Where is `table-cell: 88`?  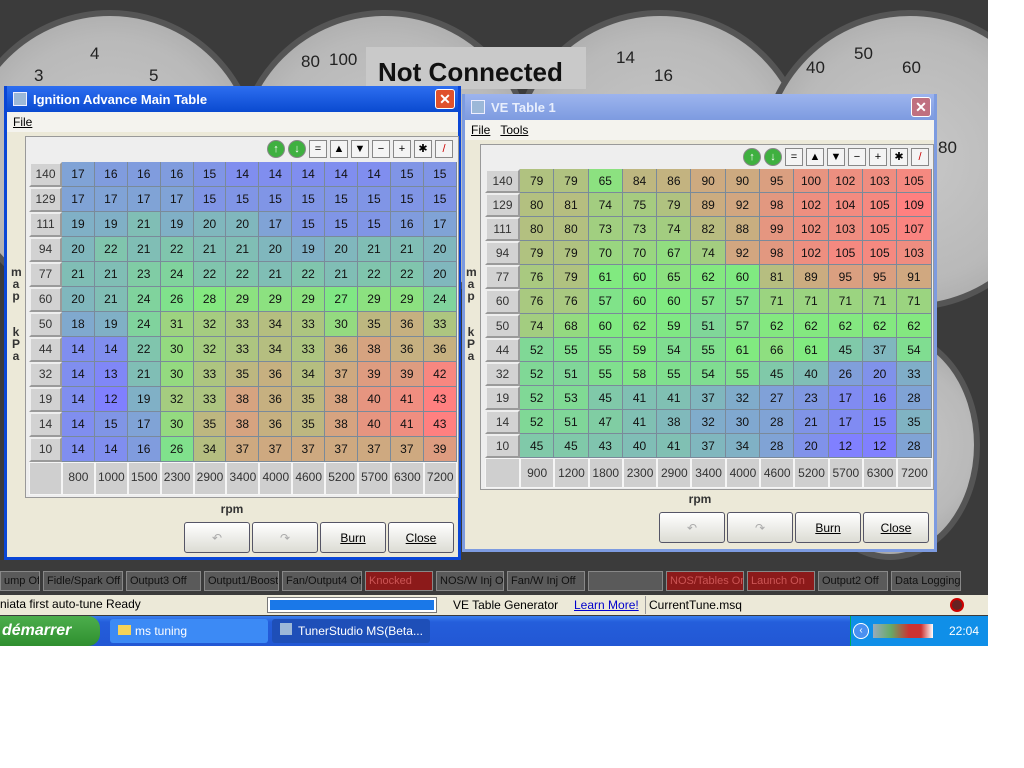
table-cell: 88 is located at coordinates (743, 229).